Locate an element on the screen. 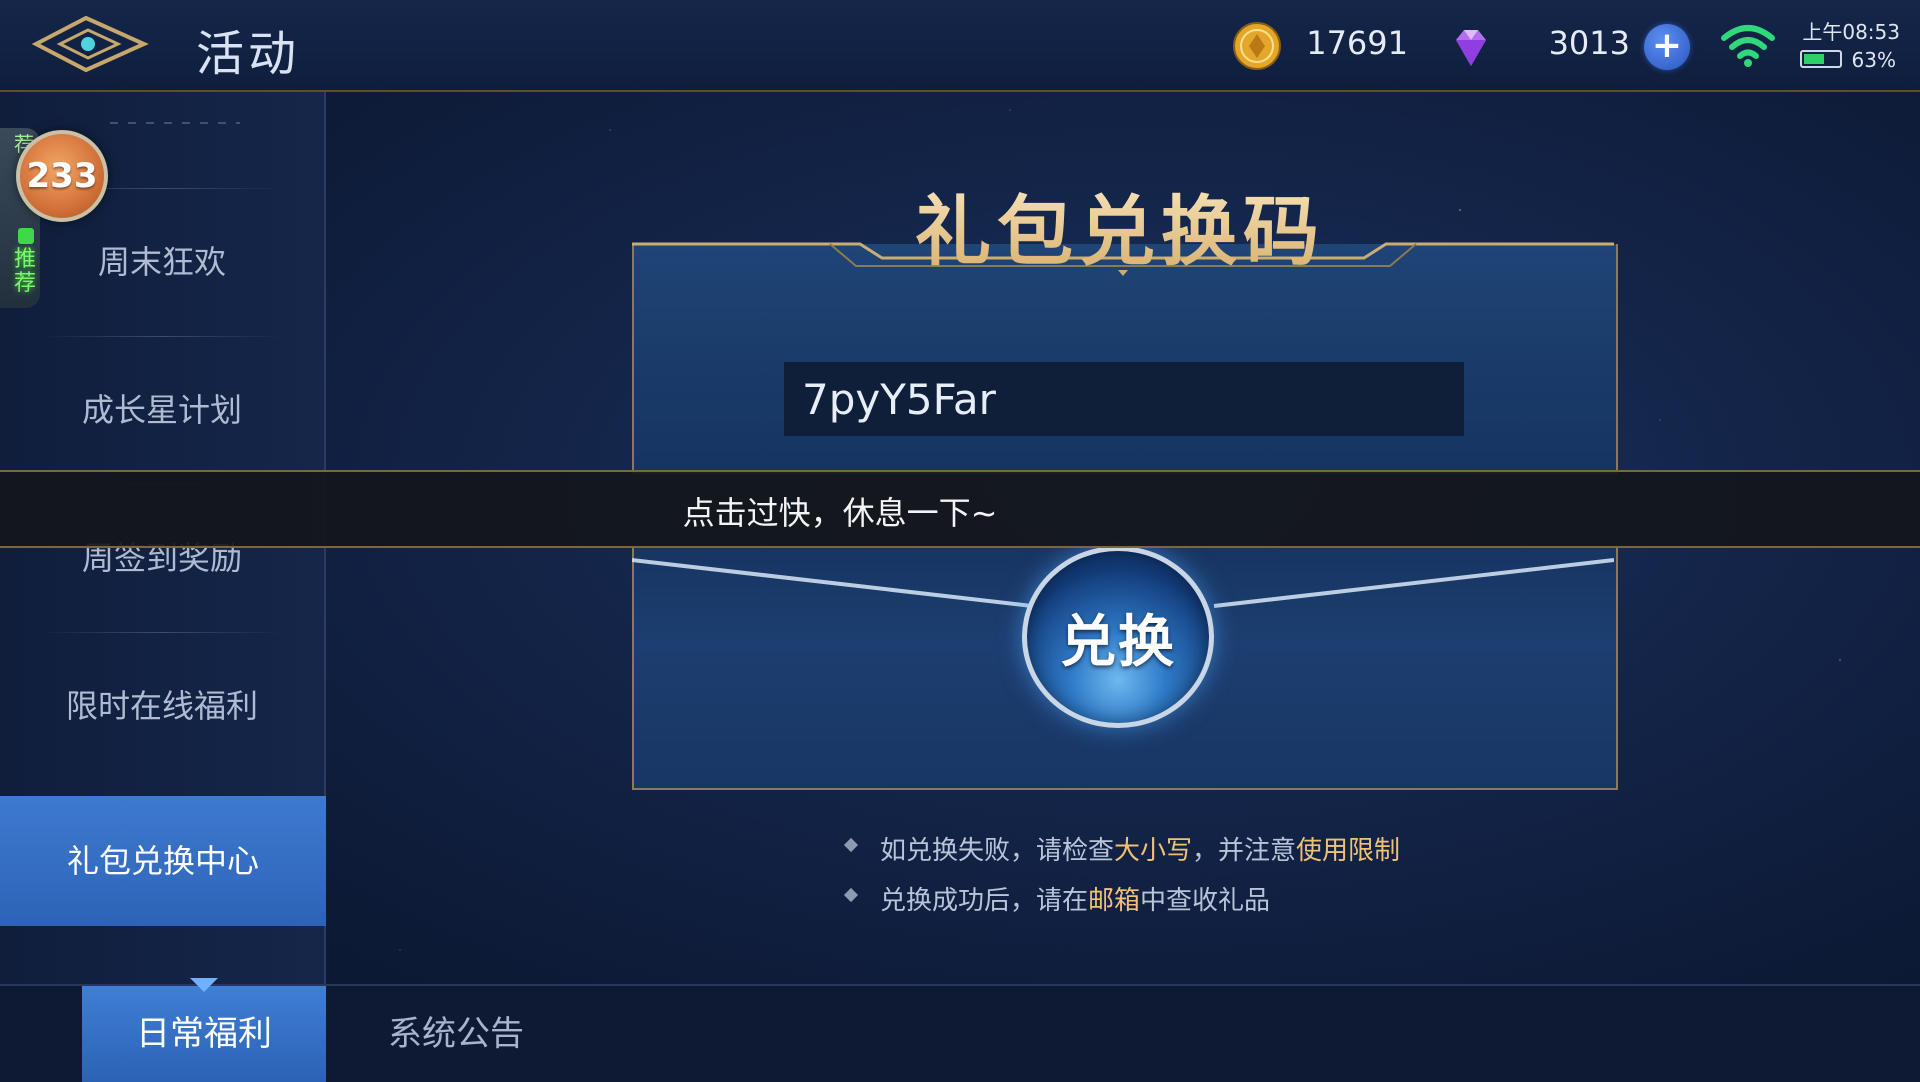 The height and width of the screenshot is (1082, 1920). back-arrow-icon is located at coordinates (90, 44).